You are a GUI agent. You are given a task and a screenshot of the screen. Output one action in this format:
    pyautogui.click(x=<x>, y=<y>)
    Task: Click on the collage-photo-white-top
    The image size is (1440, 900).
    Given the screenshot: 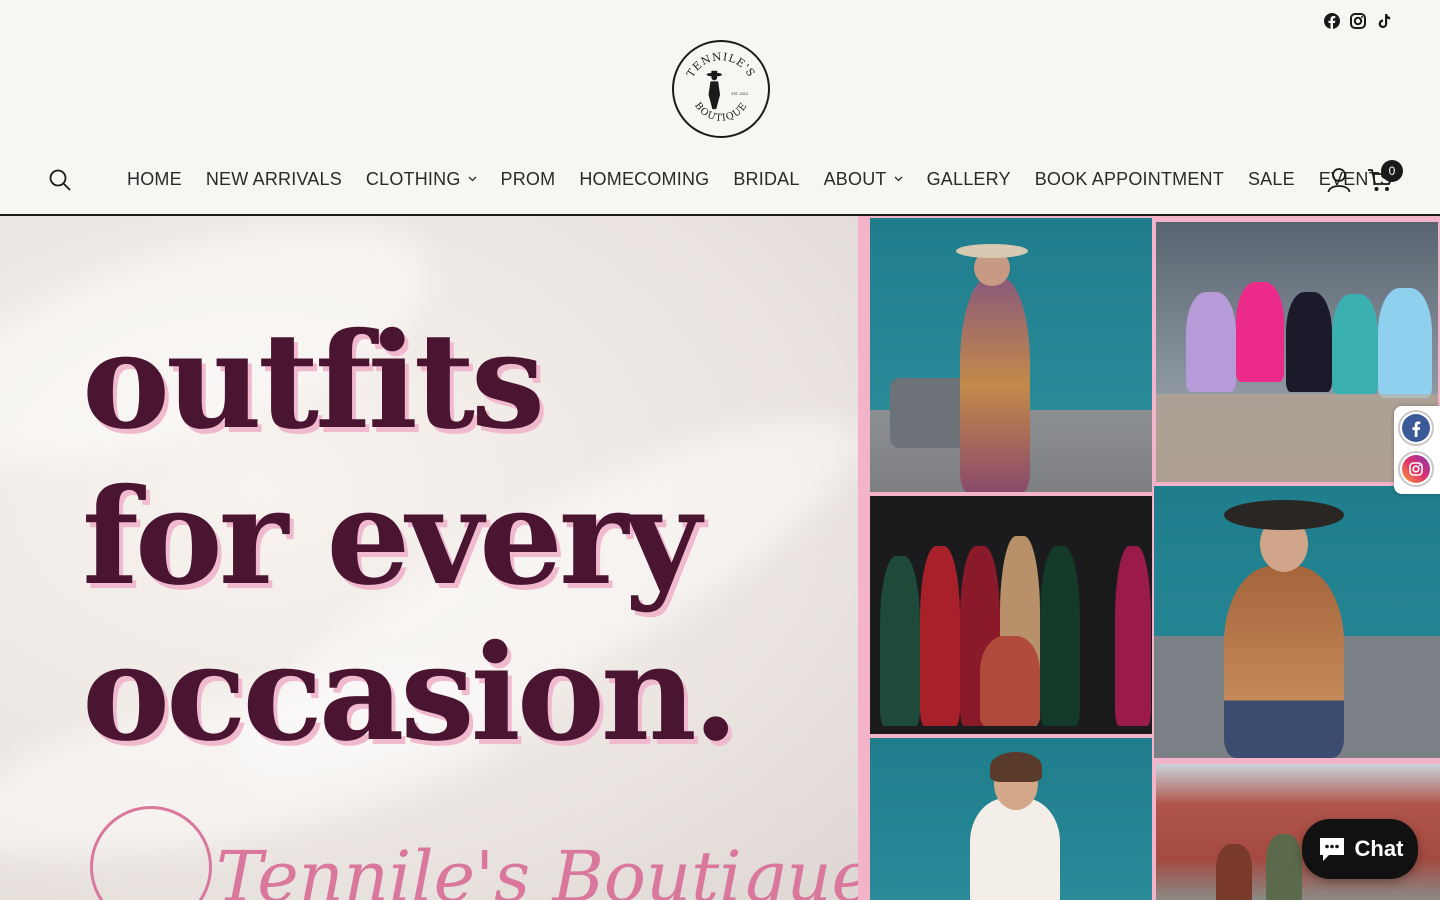 What is the action you would take?
    pyautogui.click(x=1011, y=819)
    